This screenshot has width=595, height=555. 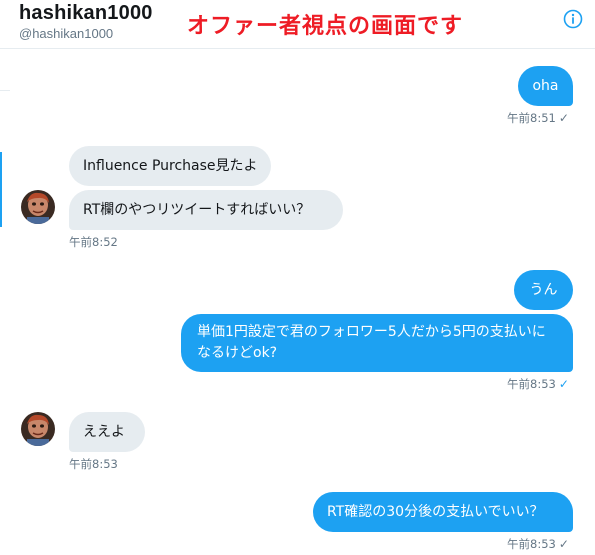 I want to click on message-bubble-received: Influence Purchase見たよ, so click(x=170, y=166).